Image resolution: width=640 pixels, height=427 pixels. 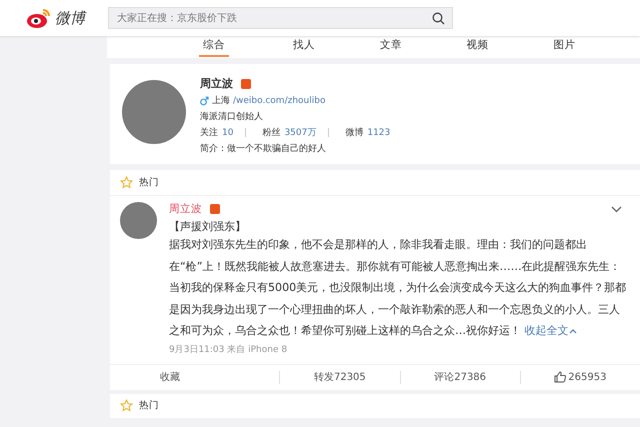 What do you see at coordinates (195, 377) in the screenshot?
I see `action-button: 收藏` at bounding box center [195, 377].